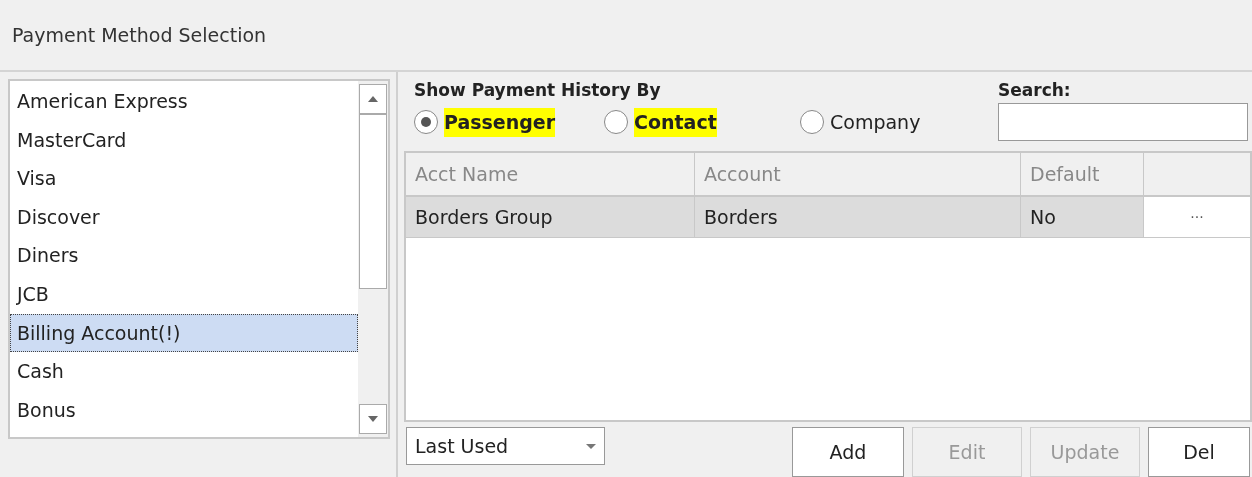  Describe the element at coordinates (184, 140) in the screenshot. I see `payment-method-item: MasterCard` at that location.